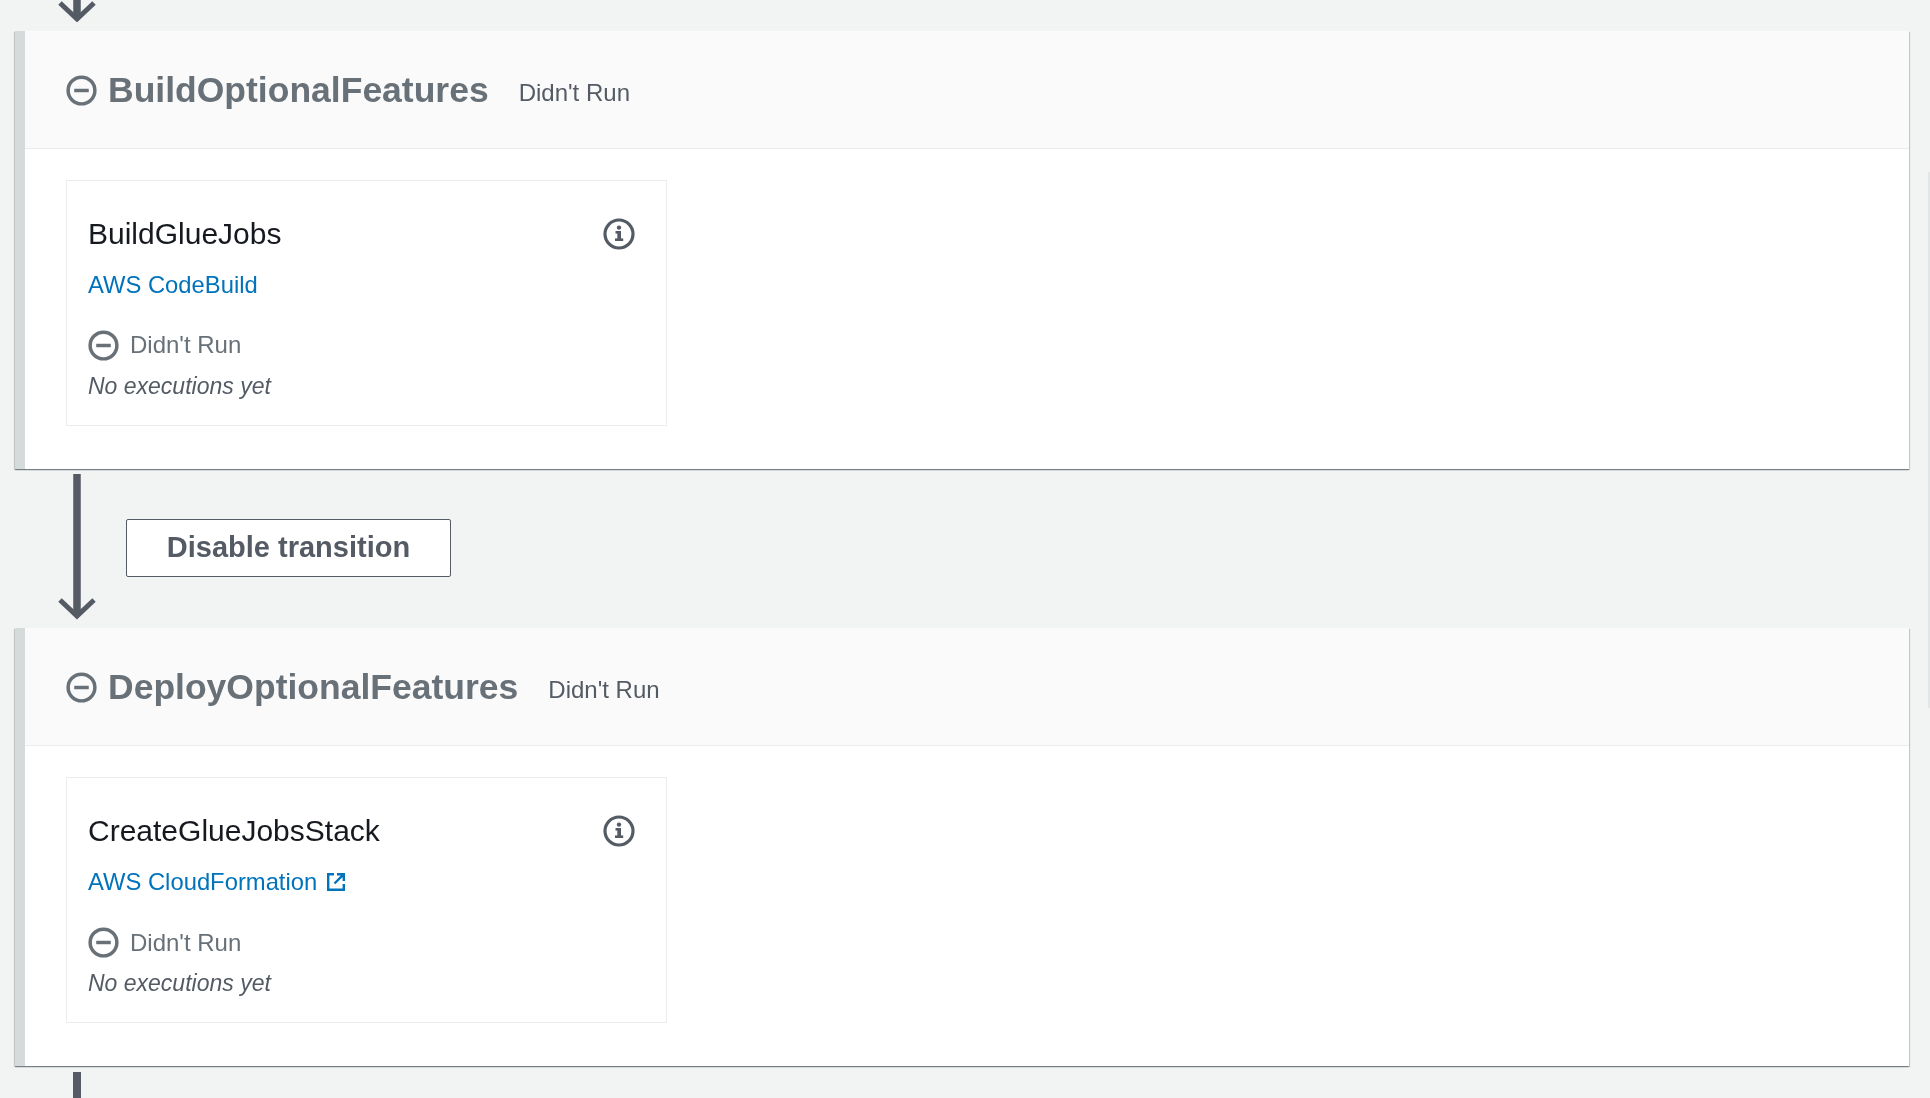 The width and height of the screenshot is (1930, 1098). Describe the element at coordinates (173, 284) in the screenshot. I see `provider-link: AWS CodeBuild` at that location.